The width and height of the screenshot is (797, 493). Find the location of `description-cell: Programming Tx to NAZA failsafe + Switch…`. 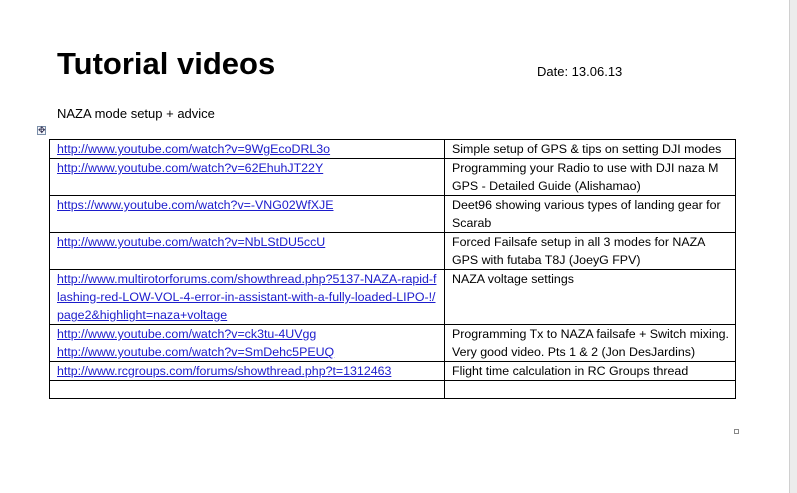

description-cell: Programming Tx to NAZA failsafe + Switch… is located at coordinates (590, 343).